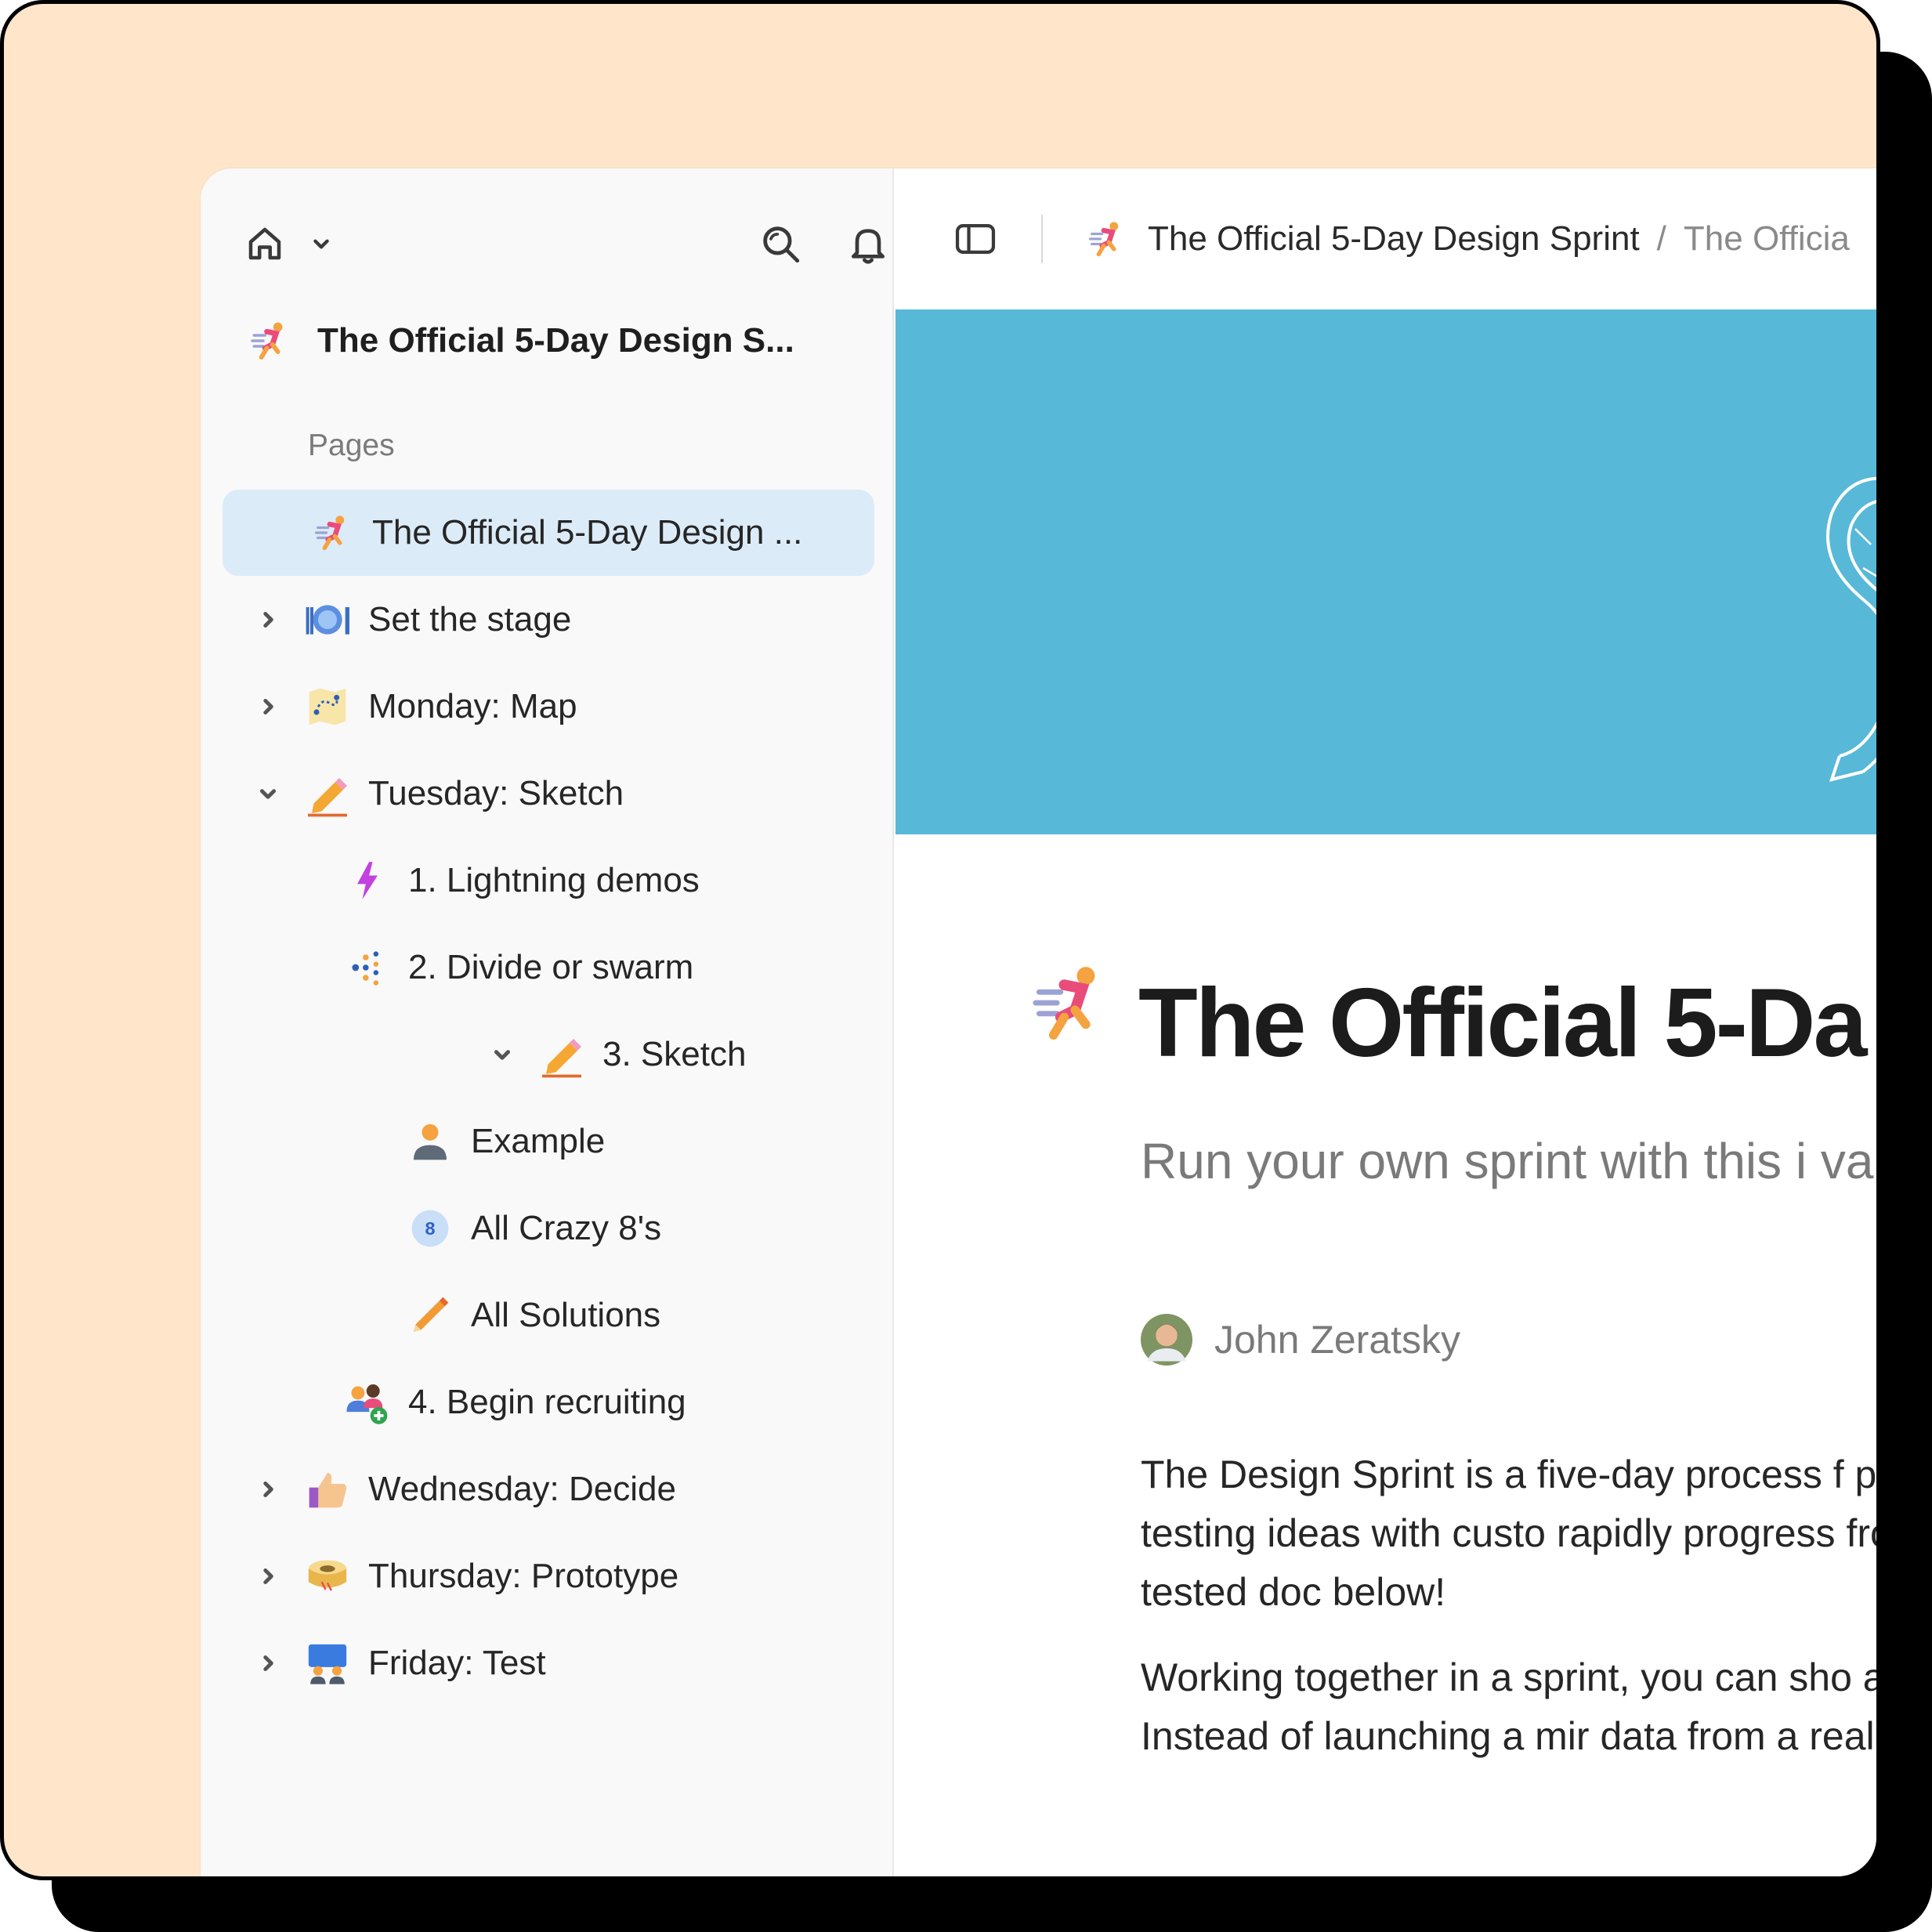 The image size is (1932, 1932). I want to click on breadcrumb-item-parent: The Official 5-Day Design Sprint, so click(1394, 239).